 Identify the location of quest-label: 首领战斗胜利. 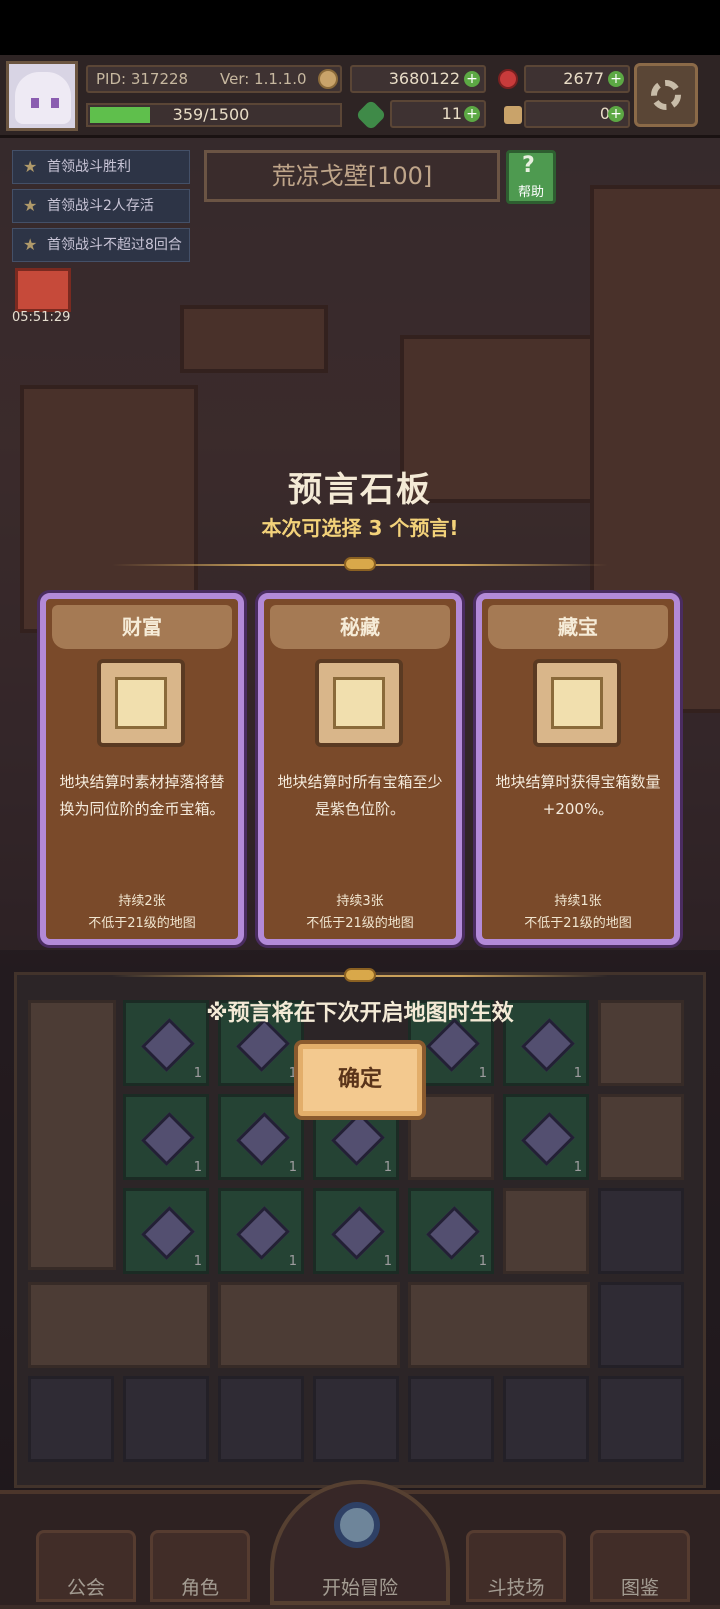
(89, 167).